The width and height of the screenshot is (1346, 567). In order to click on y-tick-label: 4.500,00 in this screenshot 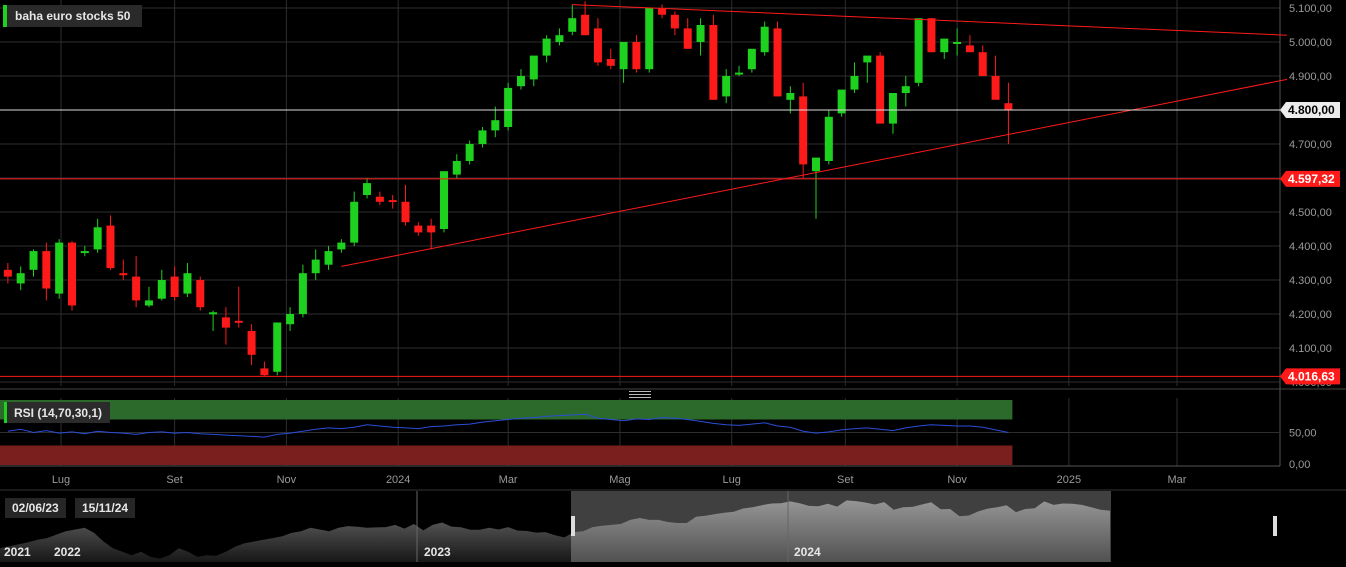, I will do `click(1310, 213)`.